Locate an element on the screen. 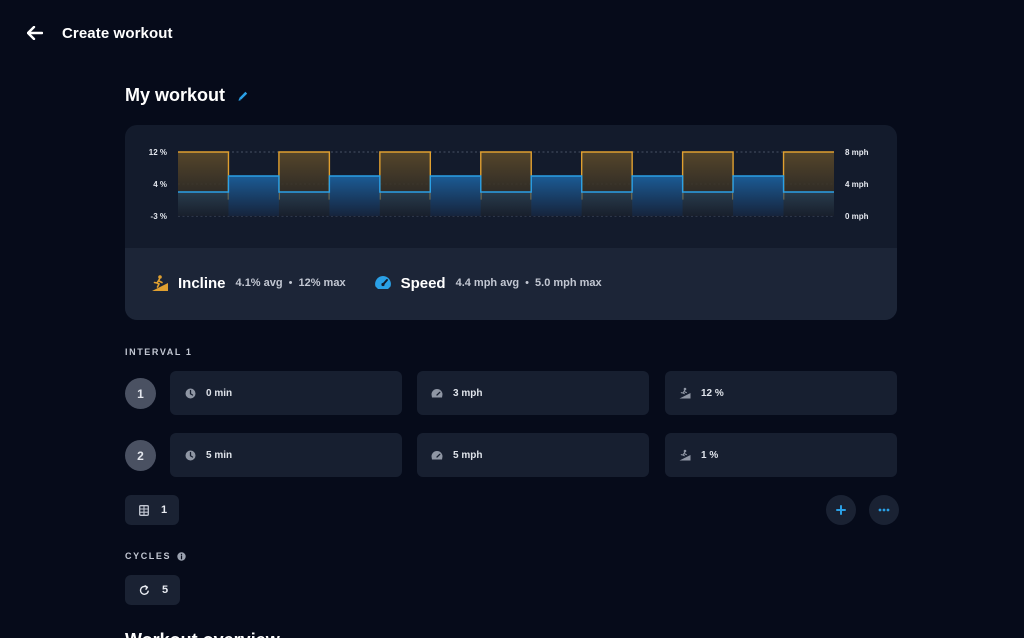 The image size is (1024, 638). interval-label: INTERVAL 1 is located at coordinates (159, 352).